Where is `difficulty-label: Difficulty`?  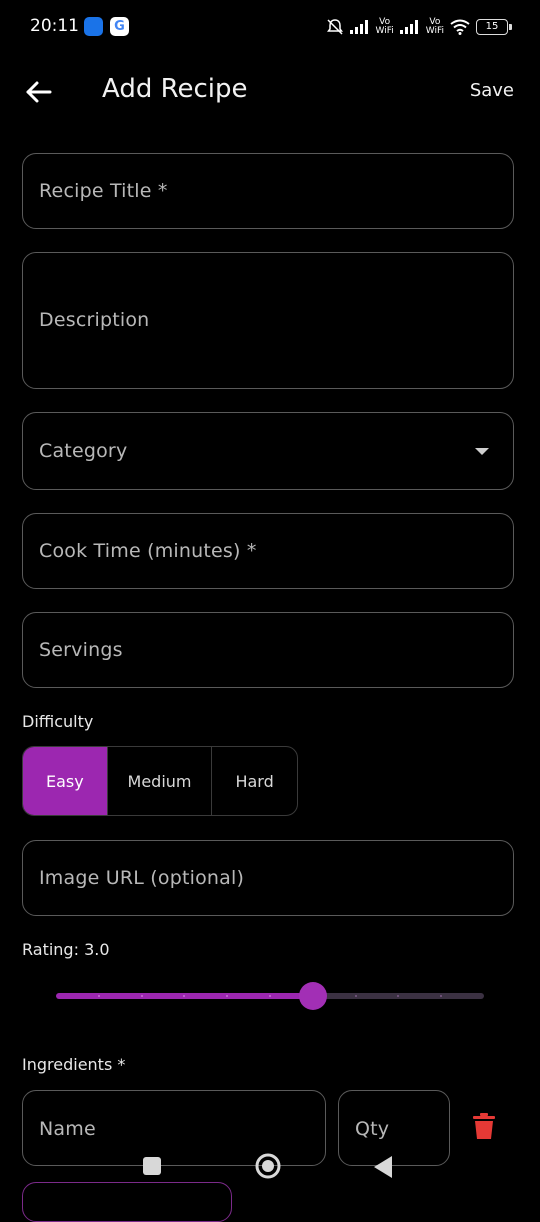 difficulty-label: Difficulty is located at coordinates (58, 721).